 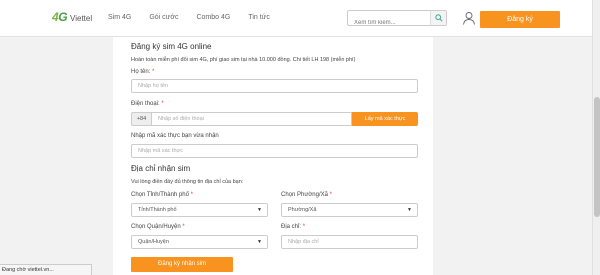 What do you see at coordinates (199, 242) in the screenshot?
I see `district-select: Quận/Huyện ▼` at bounding box center [199, 242].